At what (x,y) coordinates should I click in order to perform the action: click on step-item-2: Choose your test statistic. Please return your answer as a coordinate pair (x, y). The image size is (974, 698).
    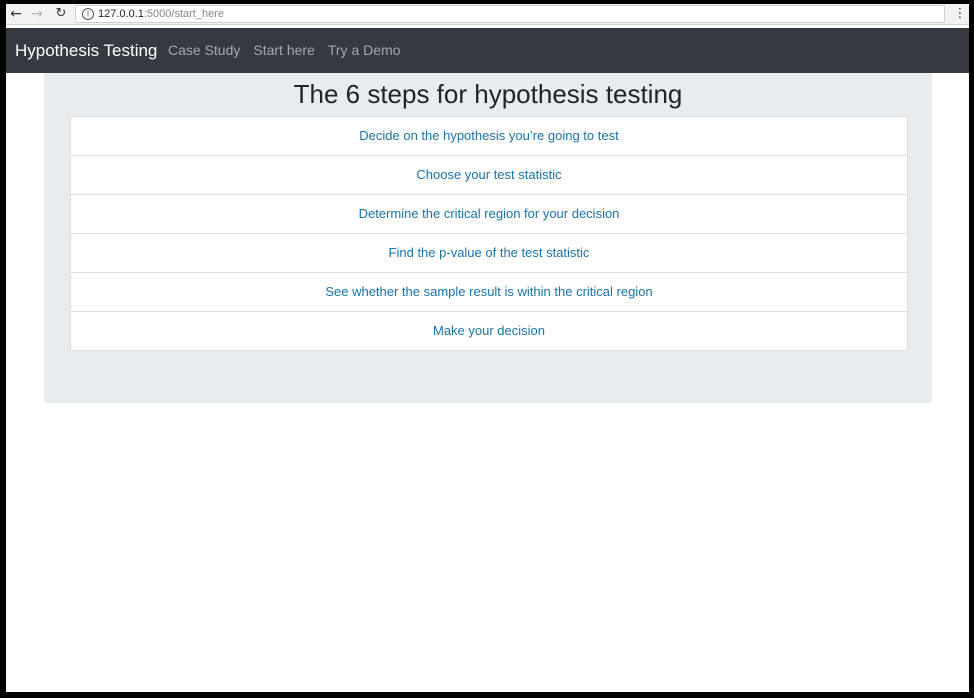
    Looking at the image, I should click on (489, 175).